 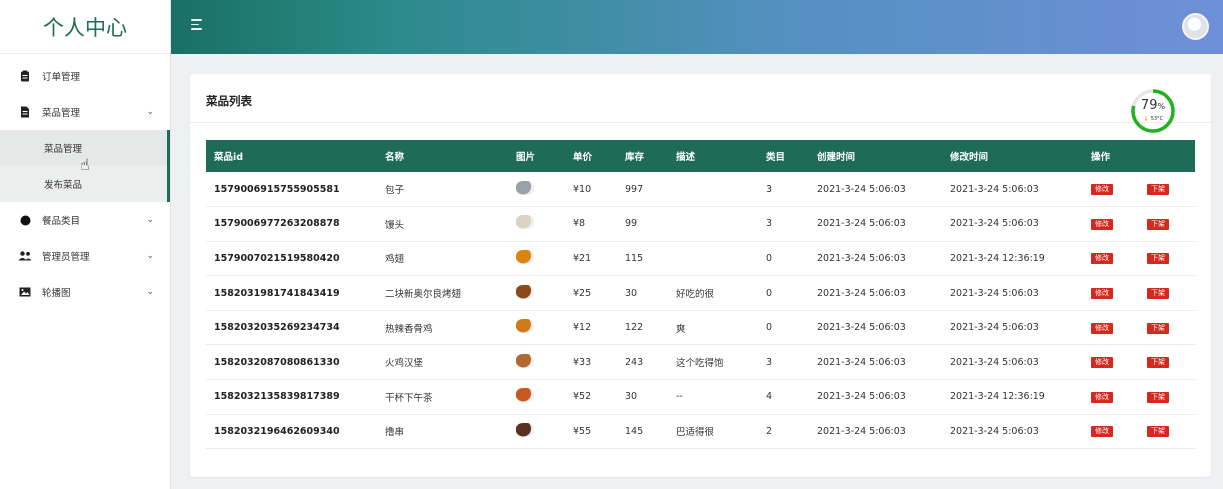 What do you see at coordinates (25, 256) in the screenshot?
I see `users-icon` at bounding box center [25, 256].